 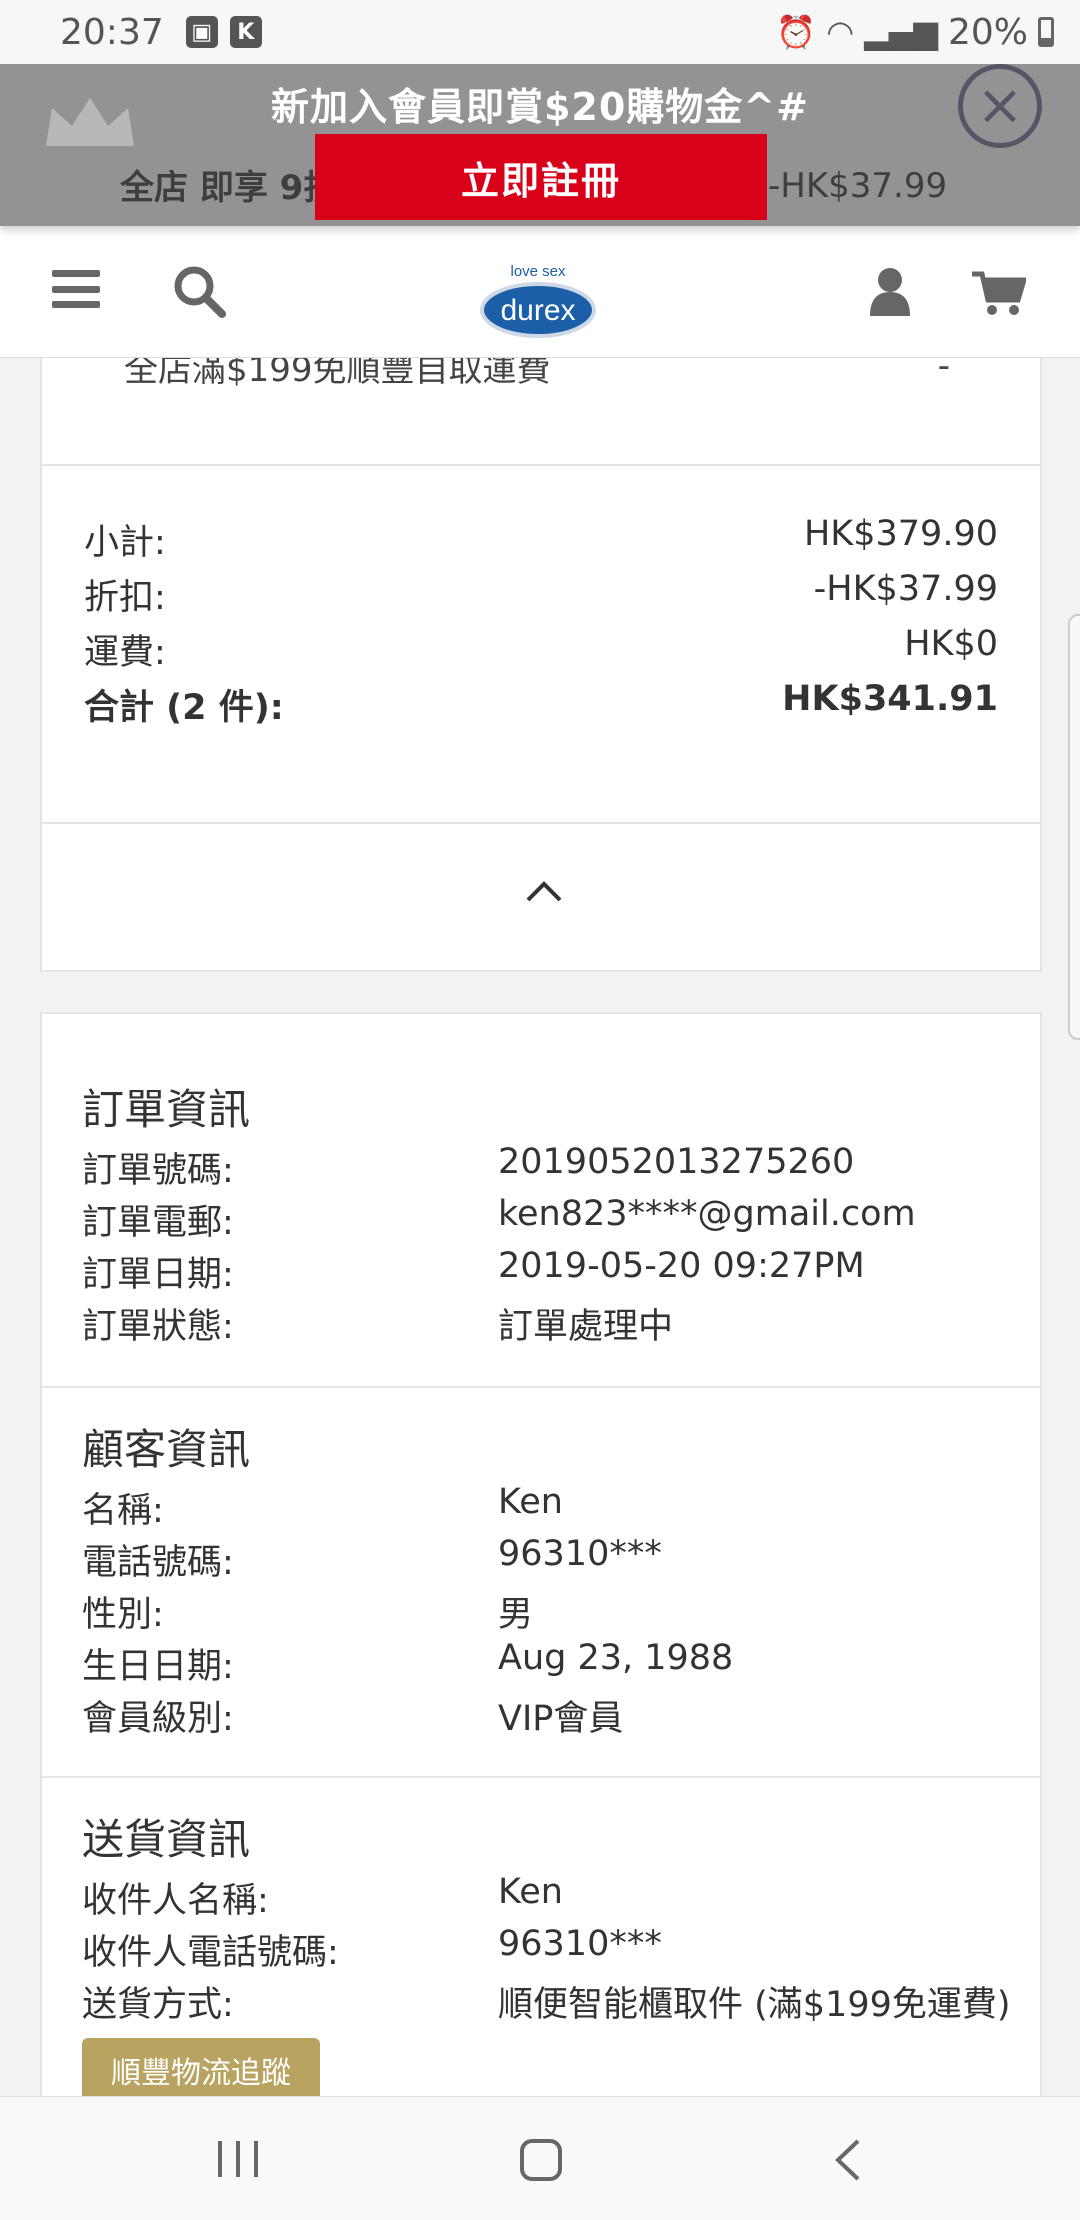 I want to click on status-time: 20:37, so click(x=112, y=32).